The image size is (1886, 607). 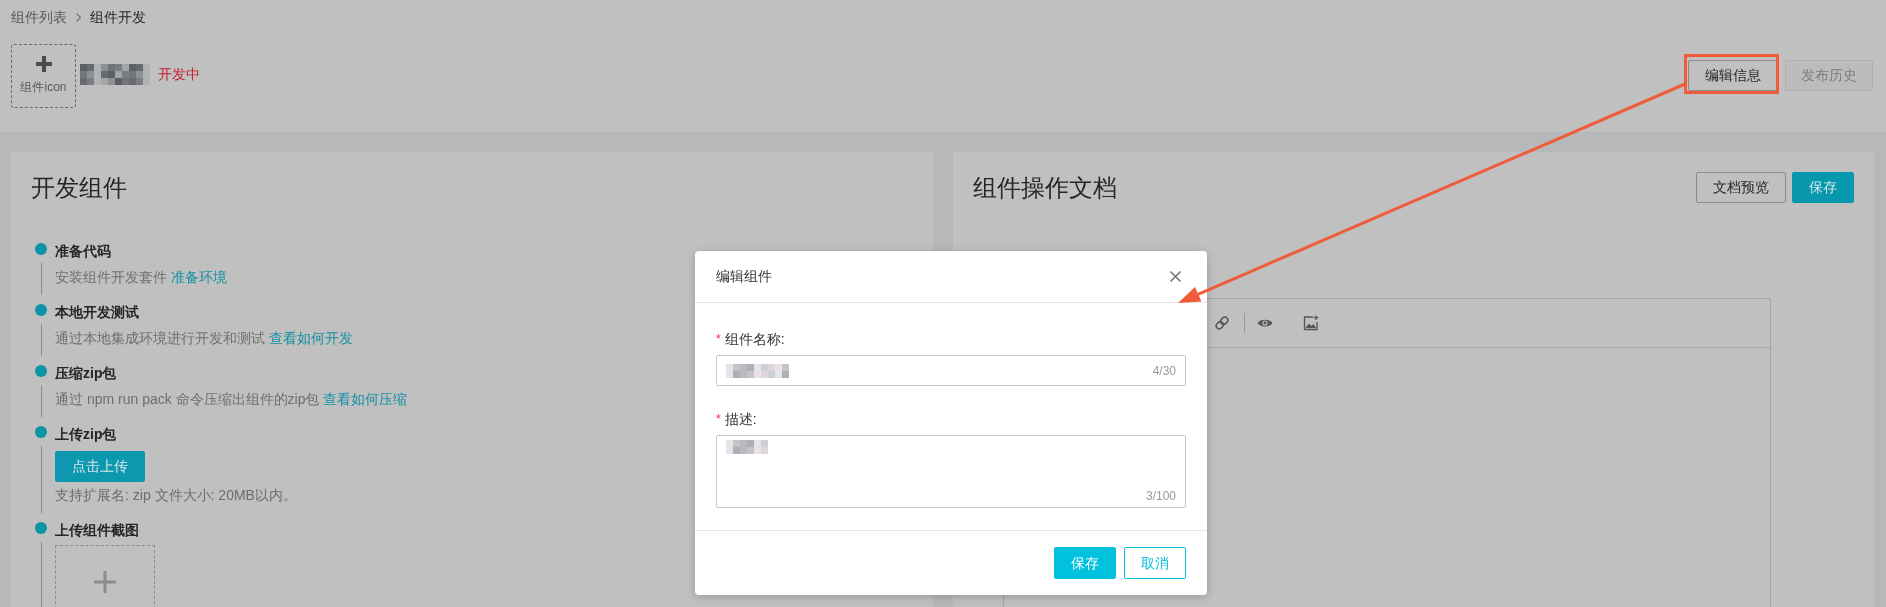 What do you see at coordinates (1741, 187) in the screenshot?
I see `doc-button: 文档预览` at bounding box center [1741, 187].